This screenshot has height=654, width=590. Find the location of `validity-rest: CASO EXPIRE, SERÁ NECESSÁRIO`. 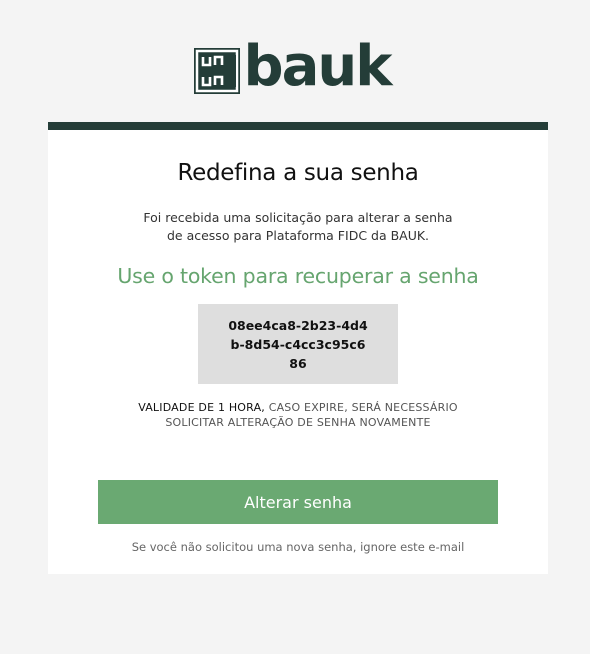

validity-rest: CASO EXPIRE, SERÁ NECESSÁRIO is located at coordinates (361, 407).